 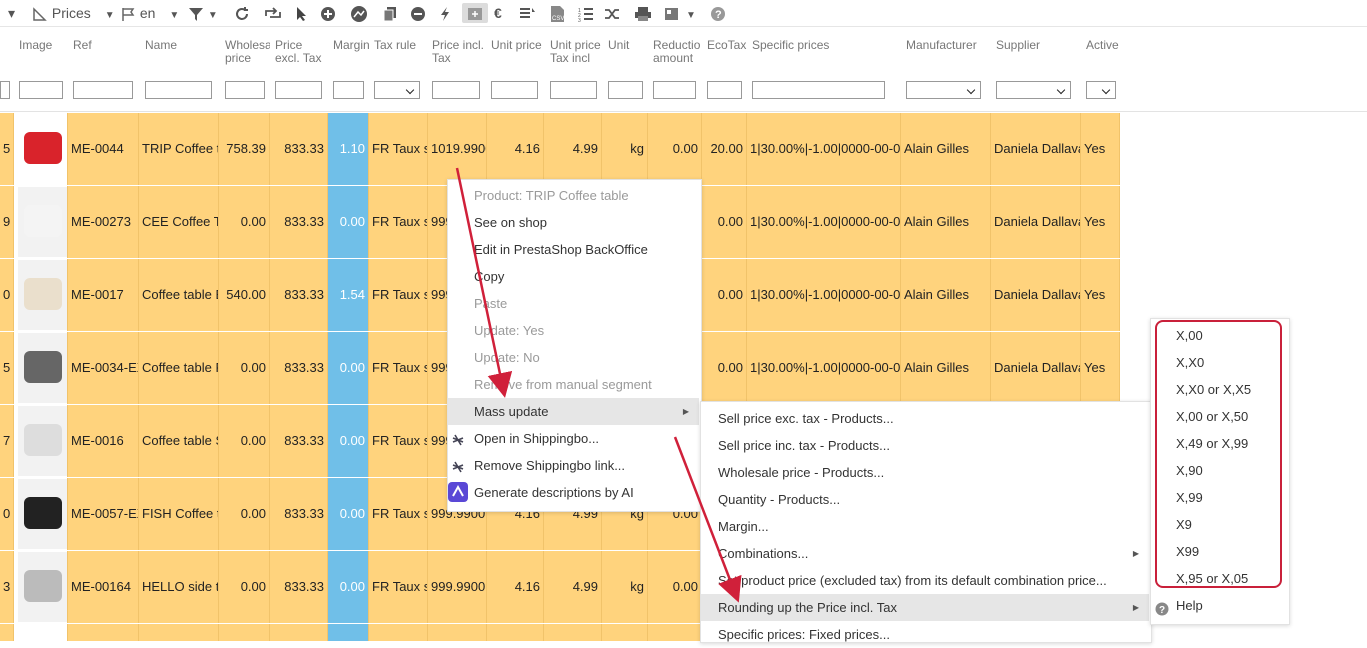 What do you see at coordinates (726, 45) in the screenshot?
I see `col-header-ecotax: EcoTax` at bounding box center [726, 45].